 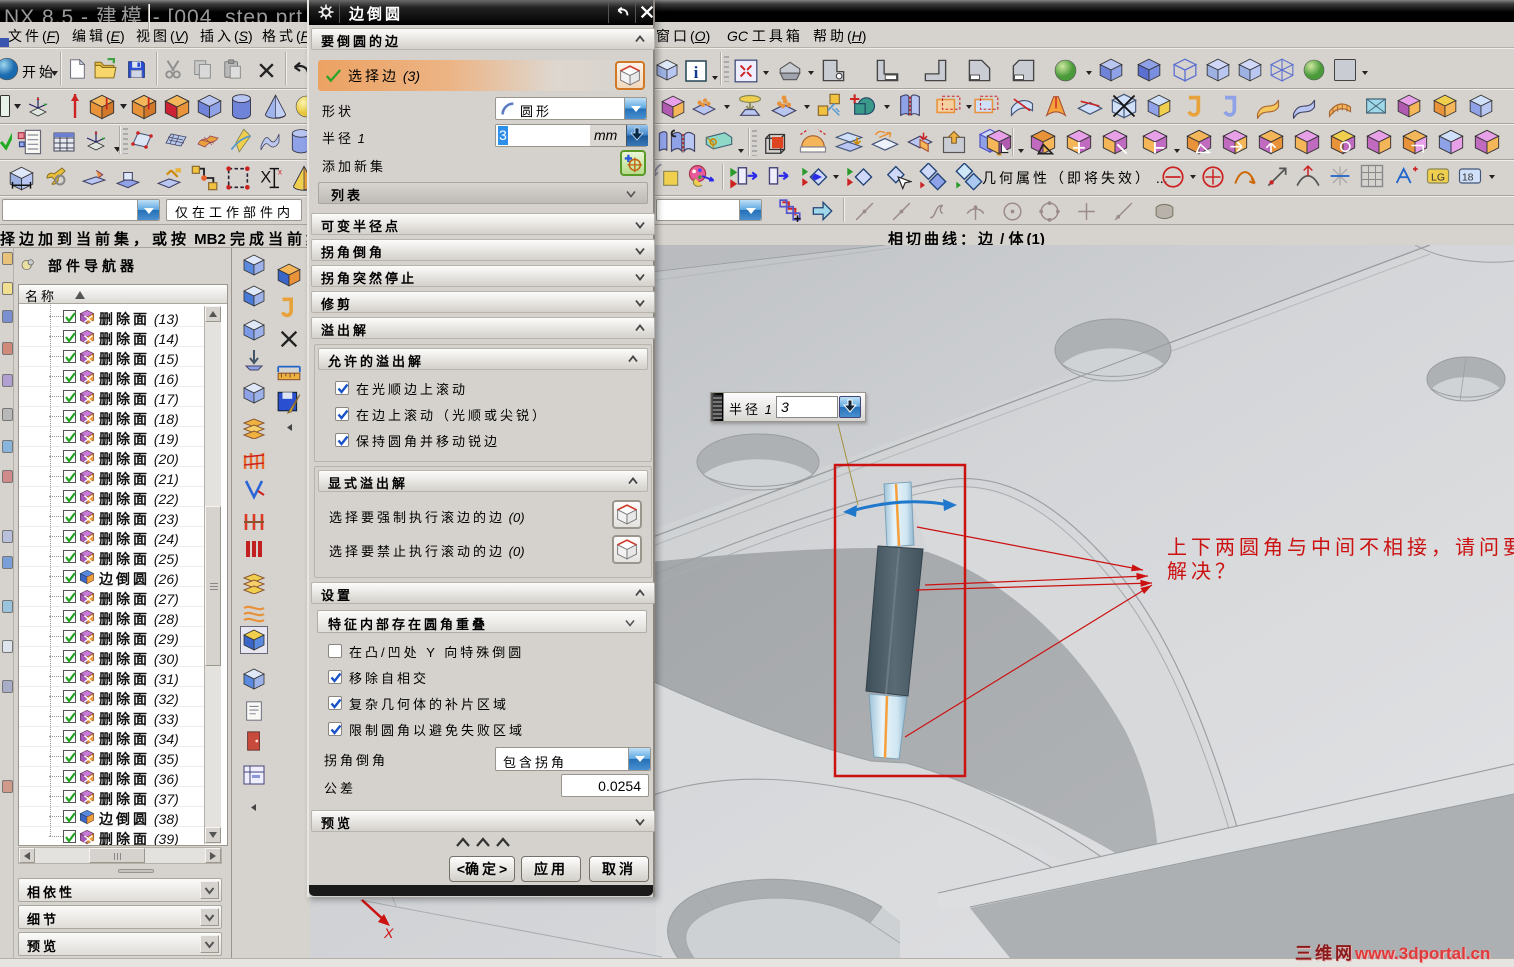 I want to click on svg-text: LG, so click(x=1438, y=178).